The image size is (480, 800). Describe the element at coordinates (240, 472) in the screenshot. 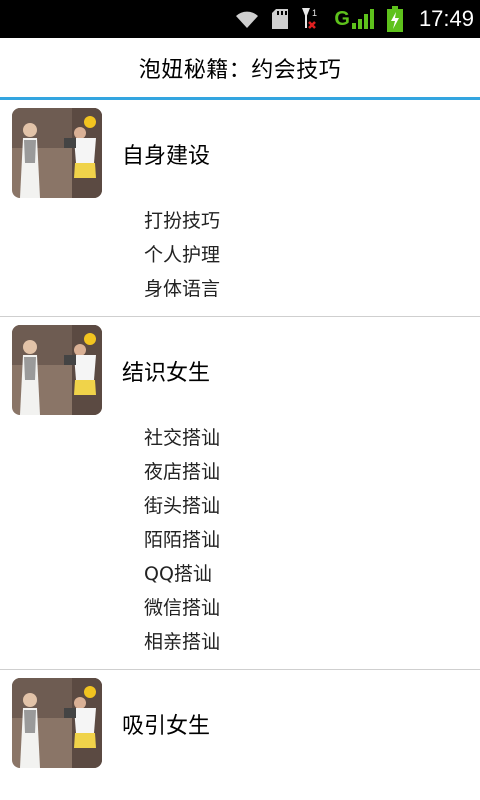

I see `topic-item: 夜店搭讪` at that location.